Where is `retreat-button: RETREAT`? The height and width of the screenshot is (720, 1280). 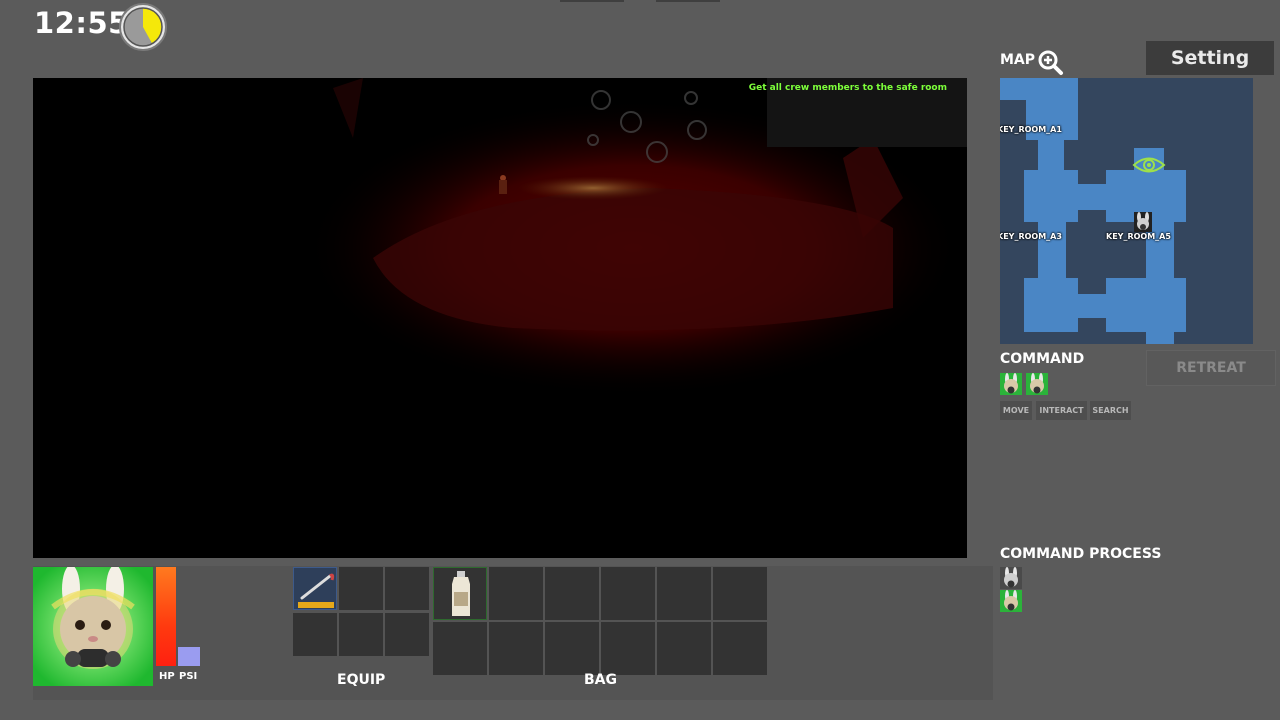 retreat-button: RETREAT is located at coordinates (1211, 368).